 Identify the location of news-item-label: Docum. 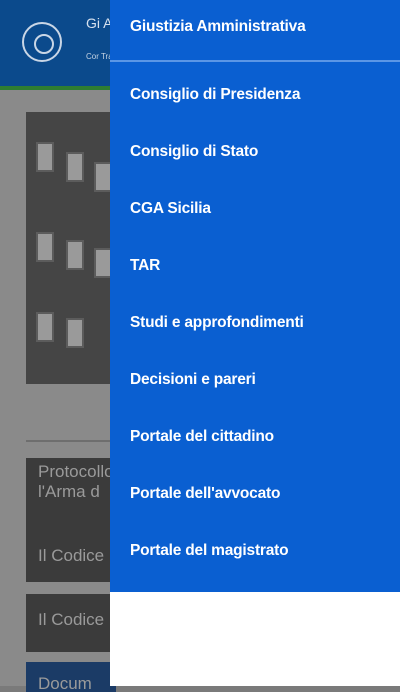
(65, 683).